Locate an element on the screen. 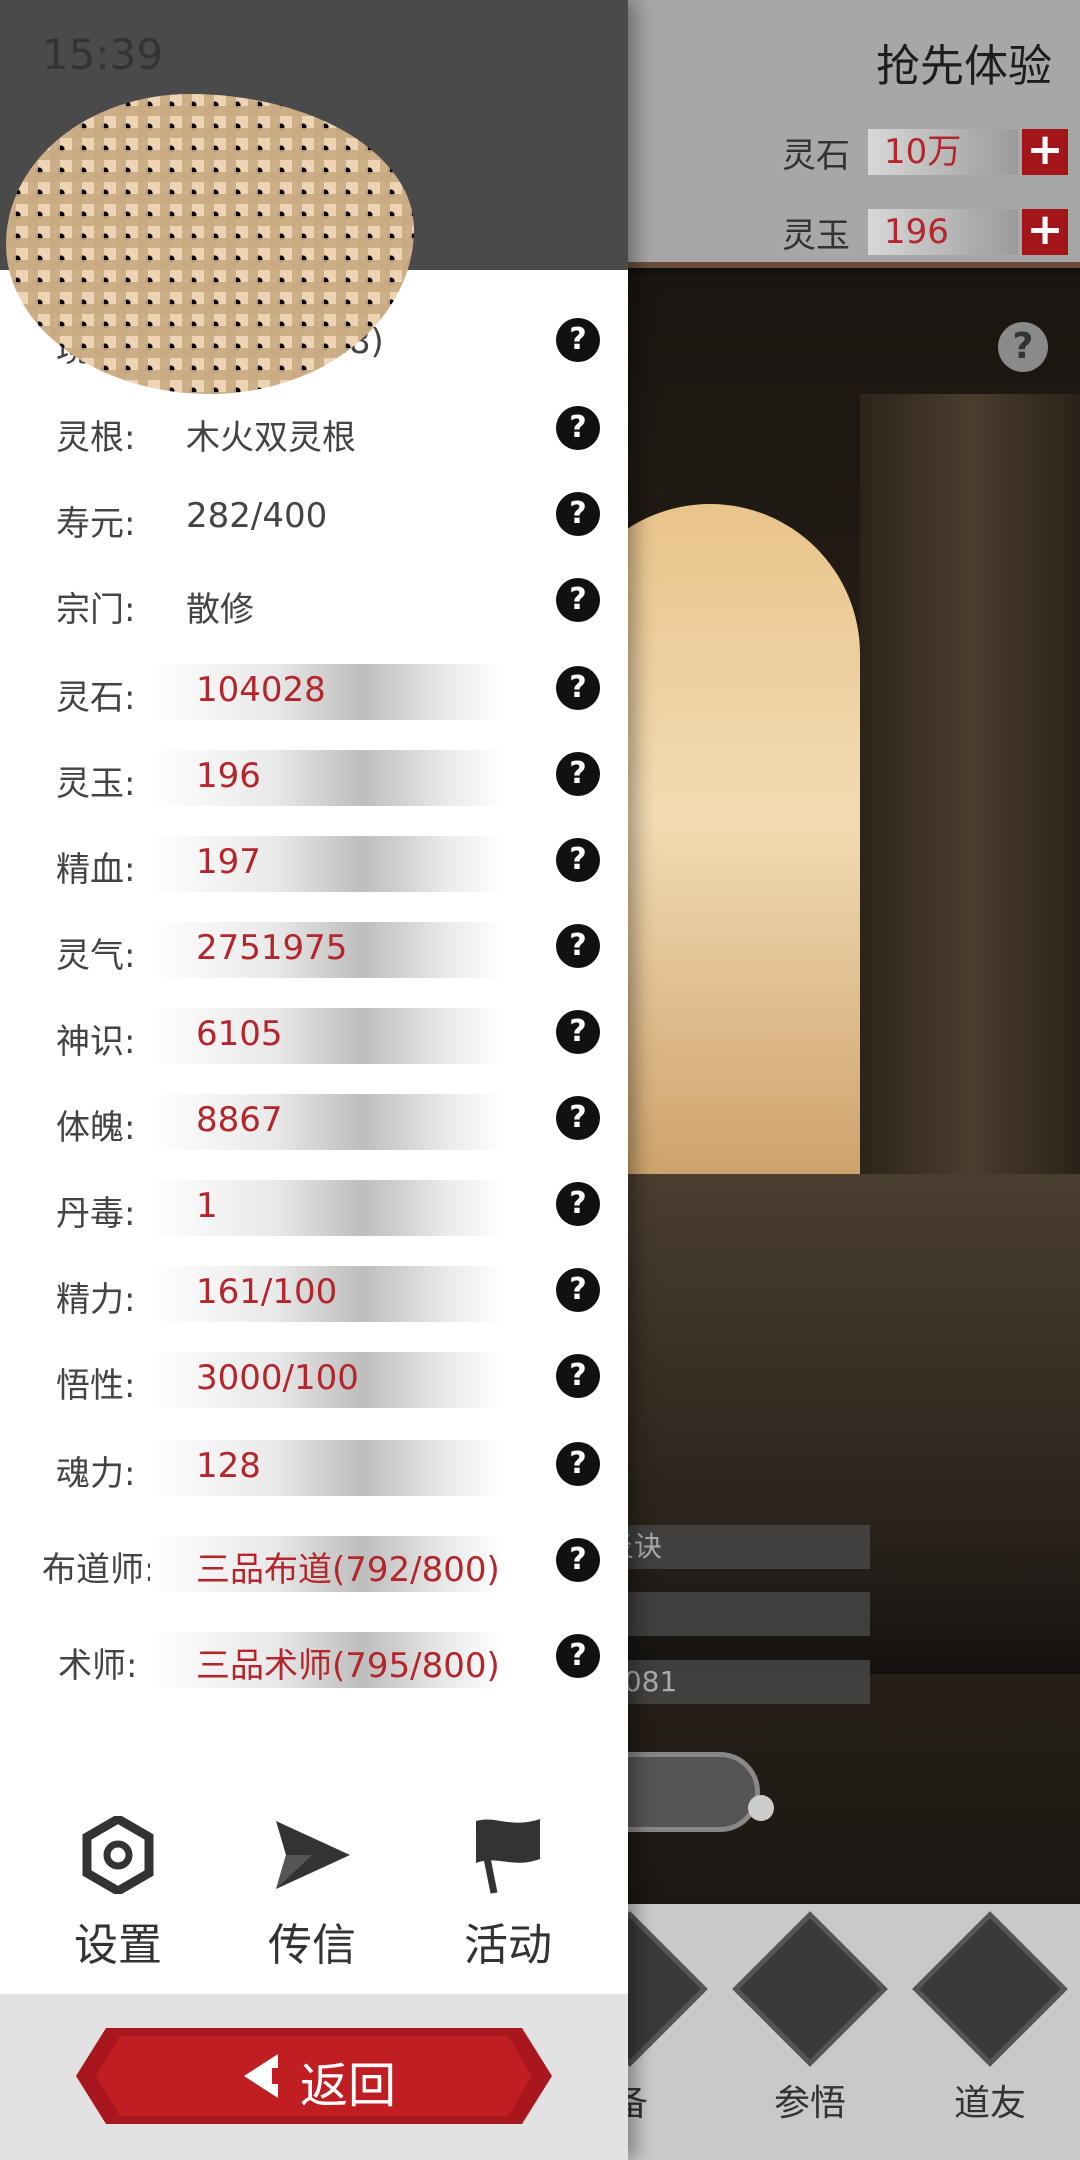 This screenshot has height=2160, width=1080. scene-info-bar: 6081 is located at coordinates (735, 1682).